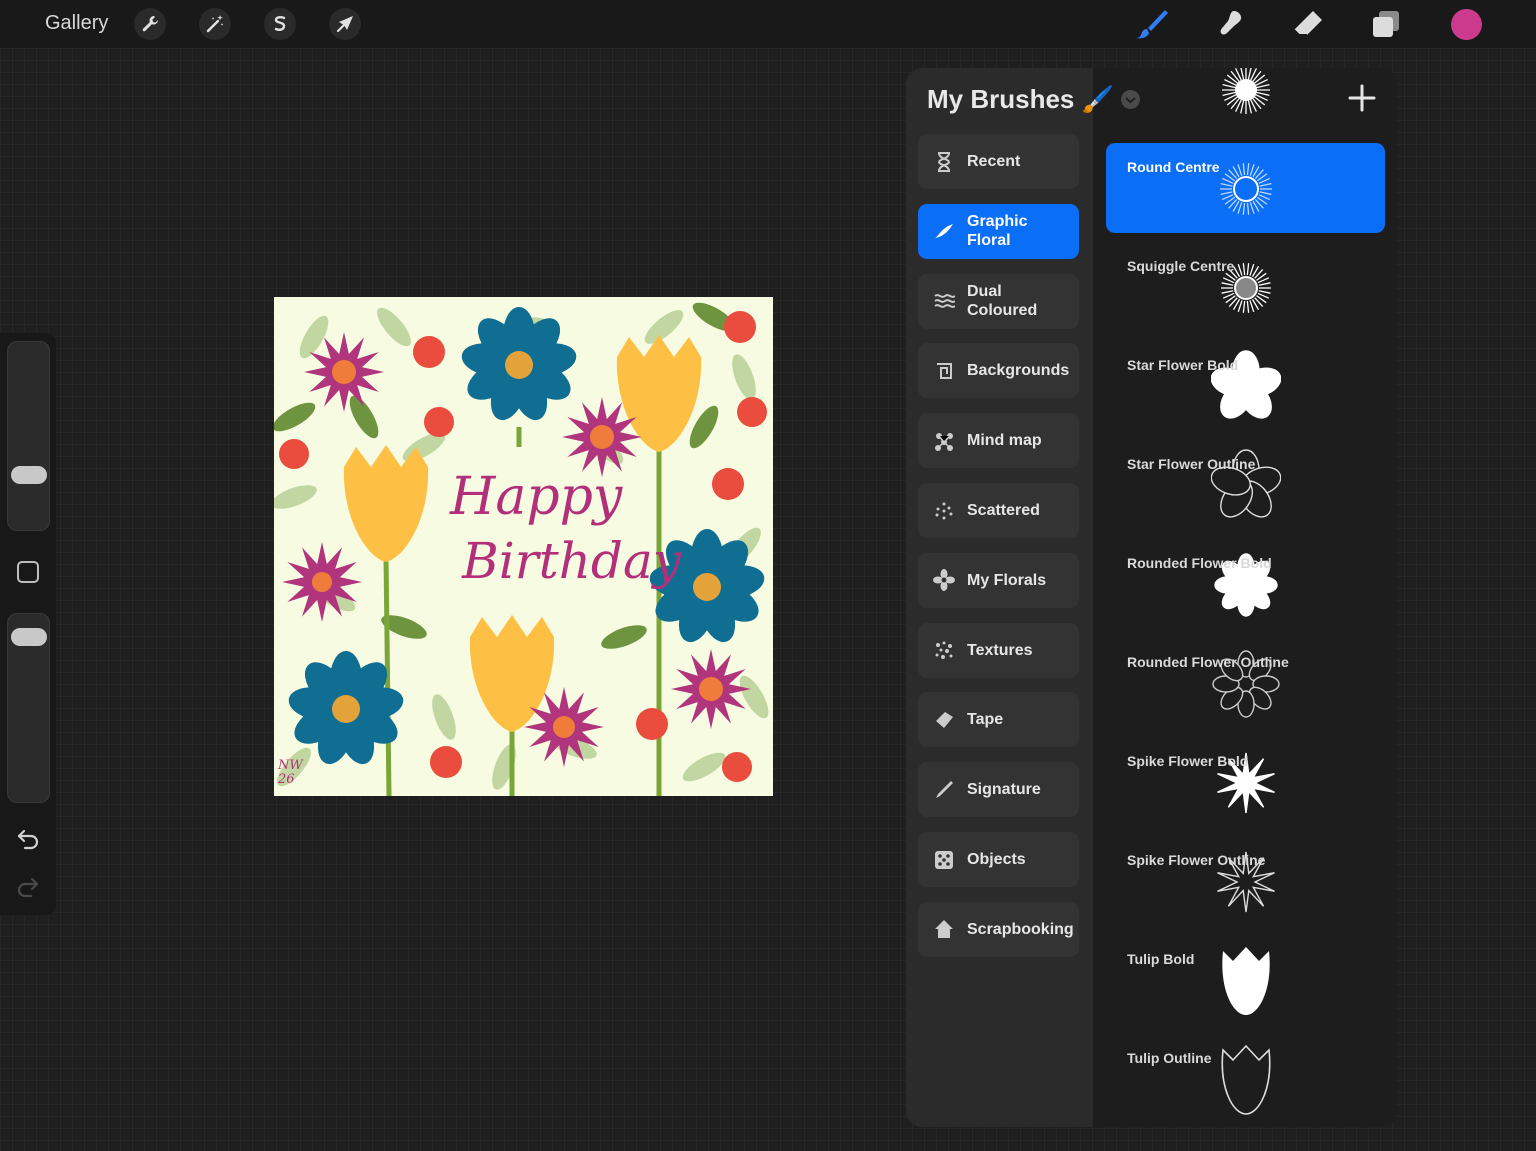 The image size is (1536, 1151). Describe the element at coordinates (28, 708) in the screenshot. I see `brush-opacity-slider` at that location.